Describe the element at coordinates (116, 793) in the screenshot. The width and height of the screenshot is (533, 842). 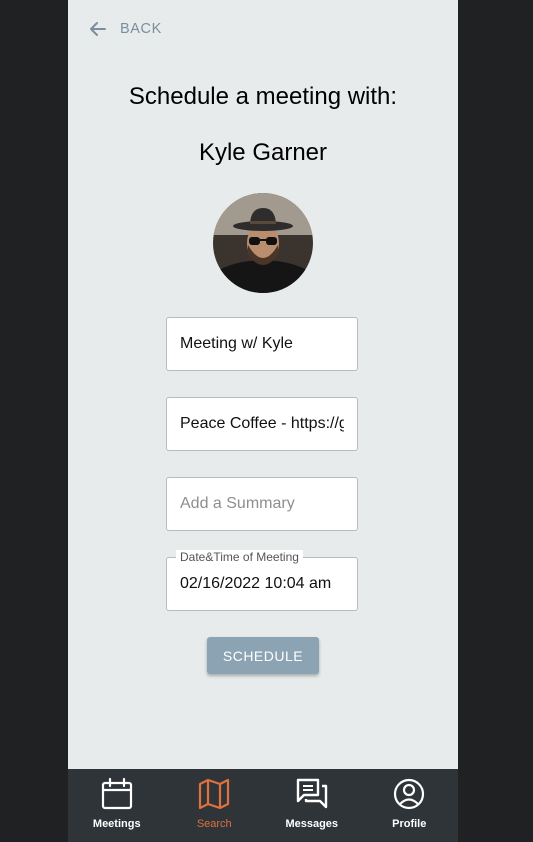
I see `calendar-icon` at that location.